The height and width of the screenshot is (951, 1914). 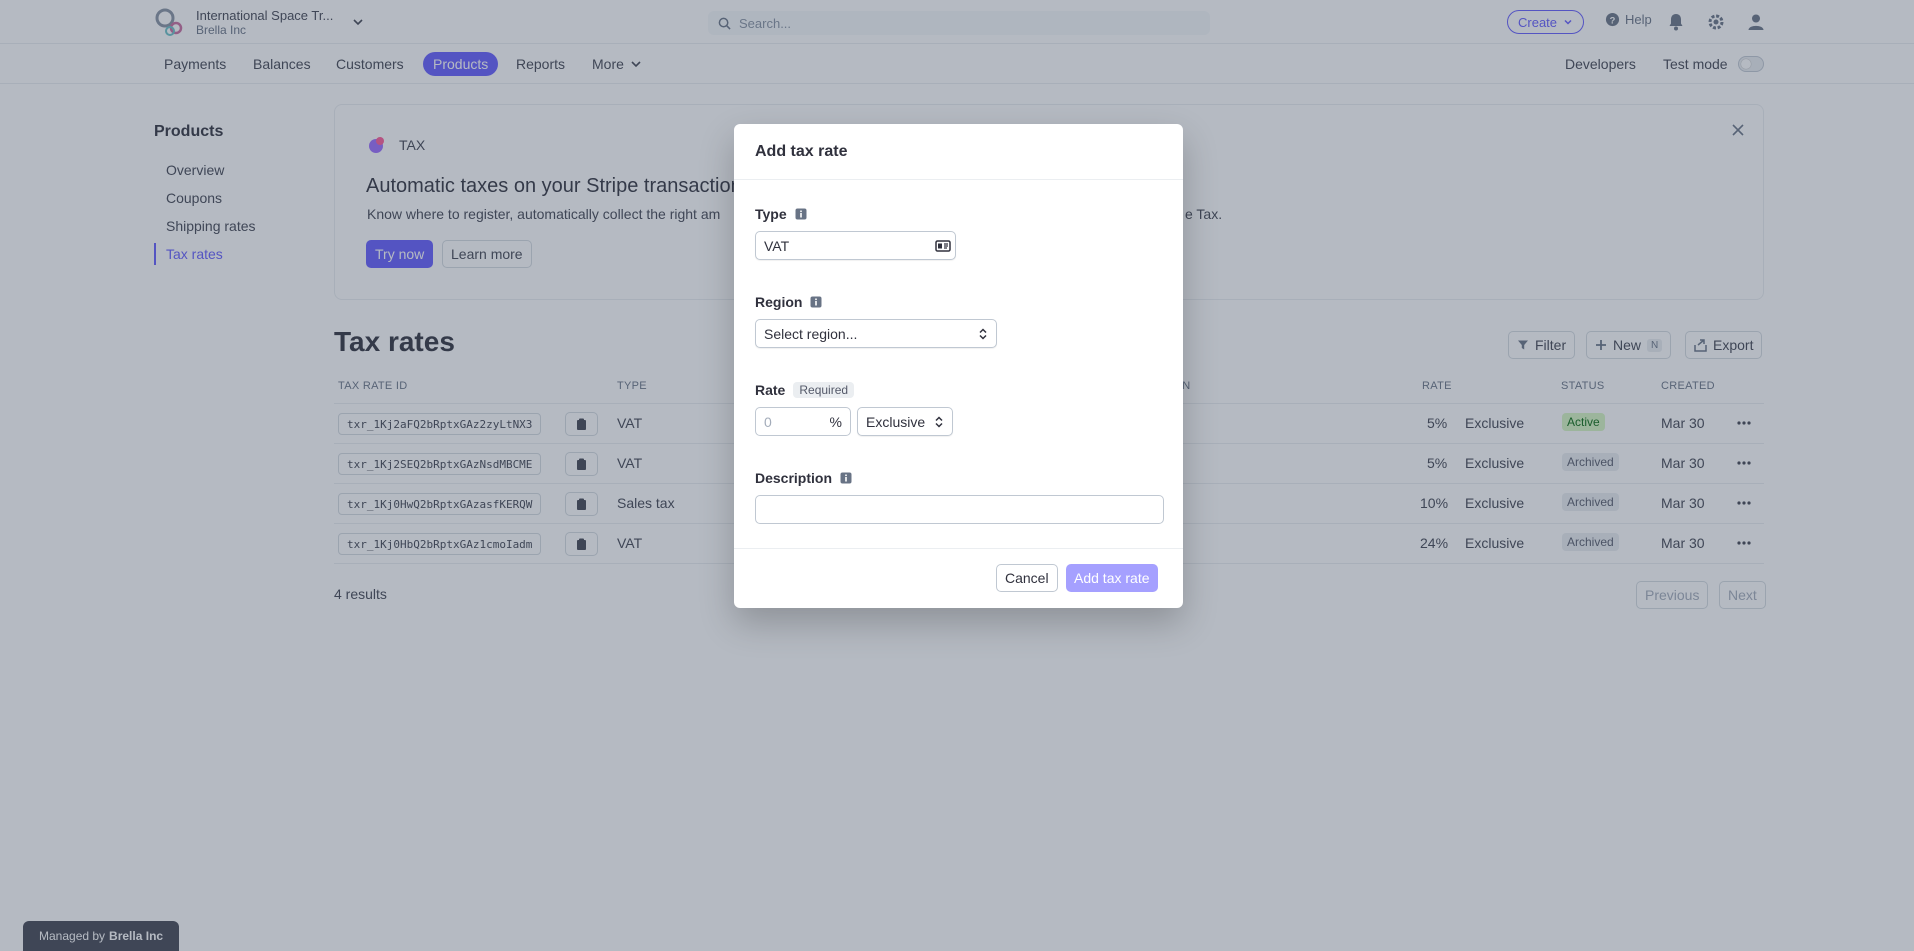 What do you see at coordinates (770, 390) in the screenshot?
I see `rate-label-text: Rate` at bounding box center [770, 390].